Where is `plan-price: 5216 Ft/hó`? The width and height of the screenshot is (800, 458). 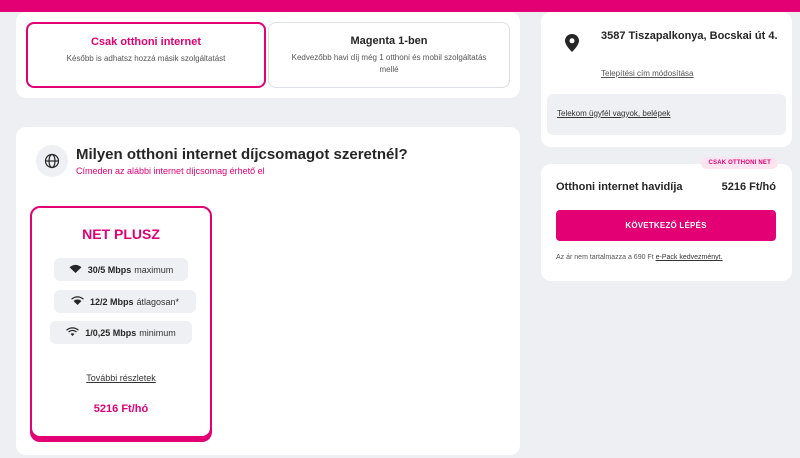
plan-price: 5216 Ft/hó is located at coordinates (121, 409).